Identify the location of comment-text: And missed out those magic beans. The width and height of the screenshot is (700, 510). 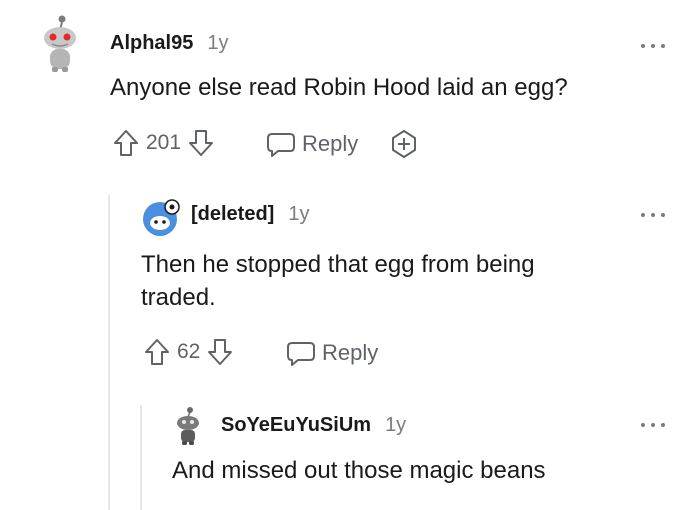
(359, 470).